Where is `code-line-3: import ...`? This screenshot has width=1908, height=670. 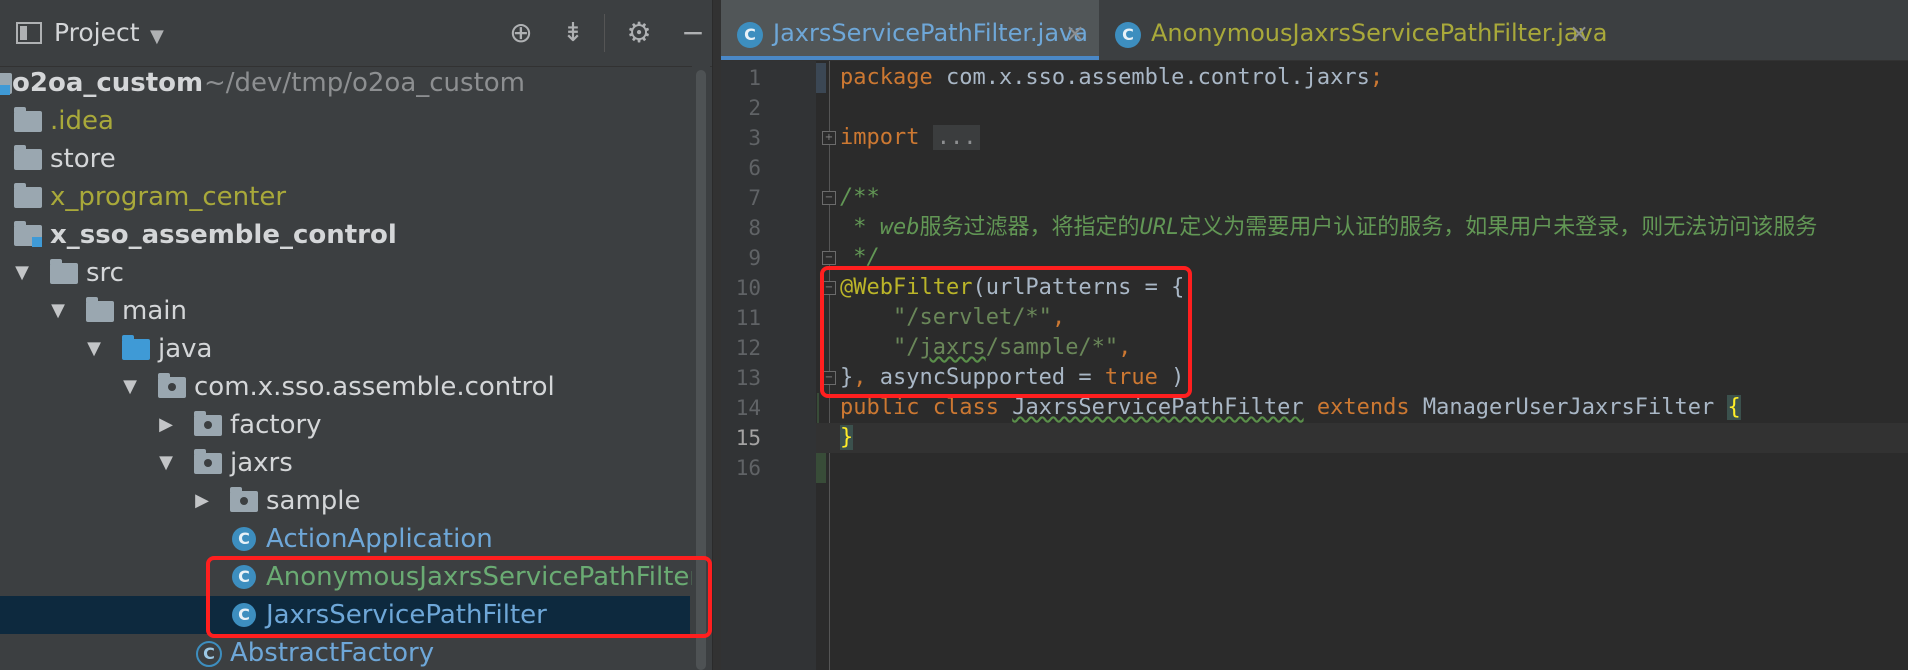 code-line-3: import ... is located at coordinates (910, 138).